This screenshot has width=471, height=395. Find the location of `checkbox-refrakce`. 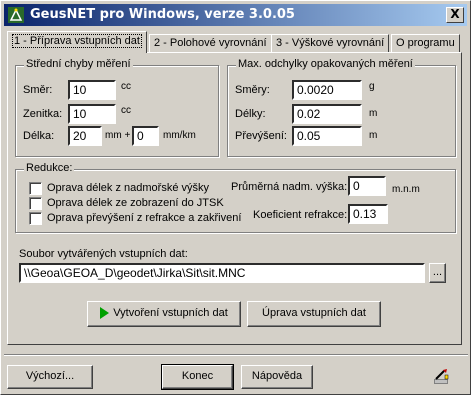

checkbox-refrakce is located at coordinates (35, 218).